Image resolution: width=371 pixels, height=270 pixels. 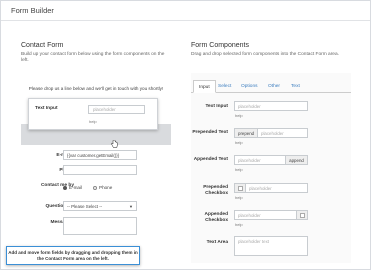 I want to click on prepend-addon: prepend, so click(x=246, y=133).